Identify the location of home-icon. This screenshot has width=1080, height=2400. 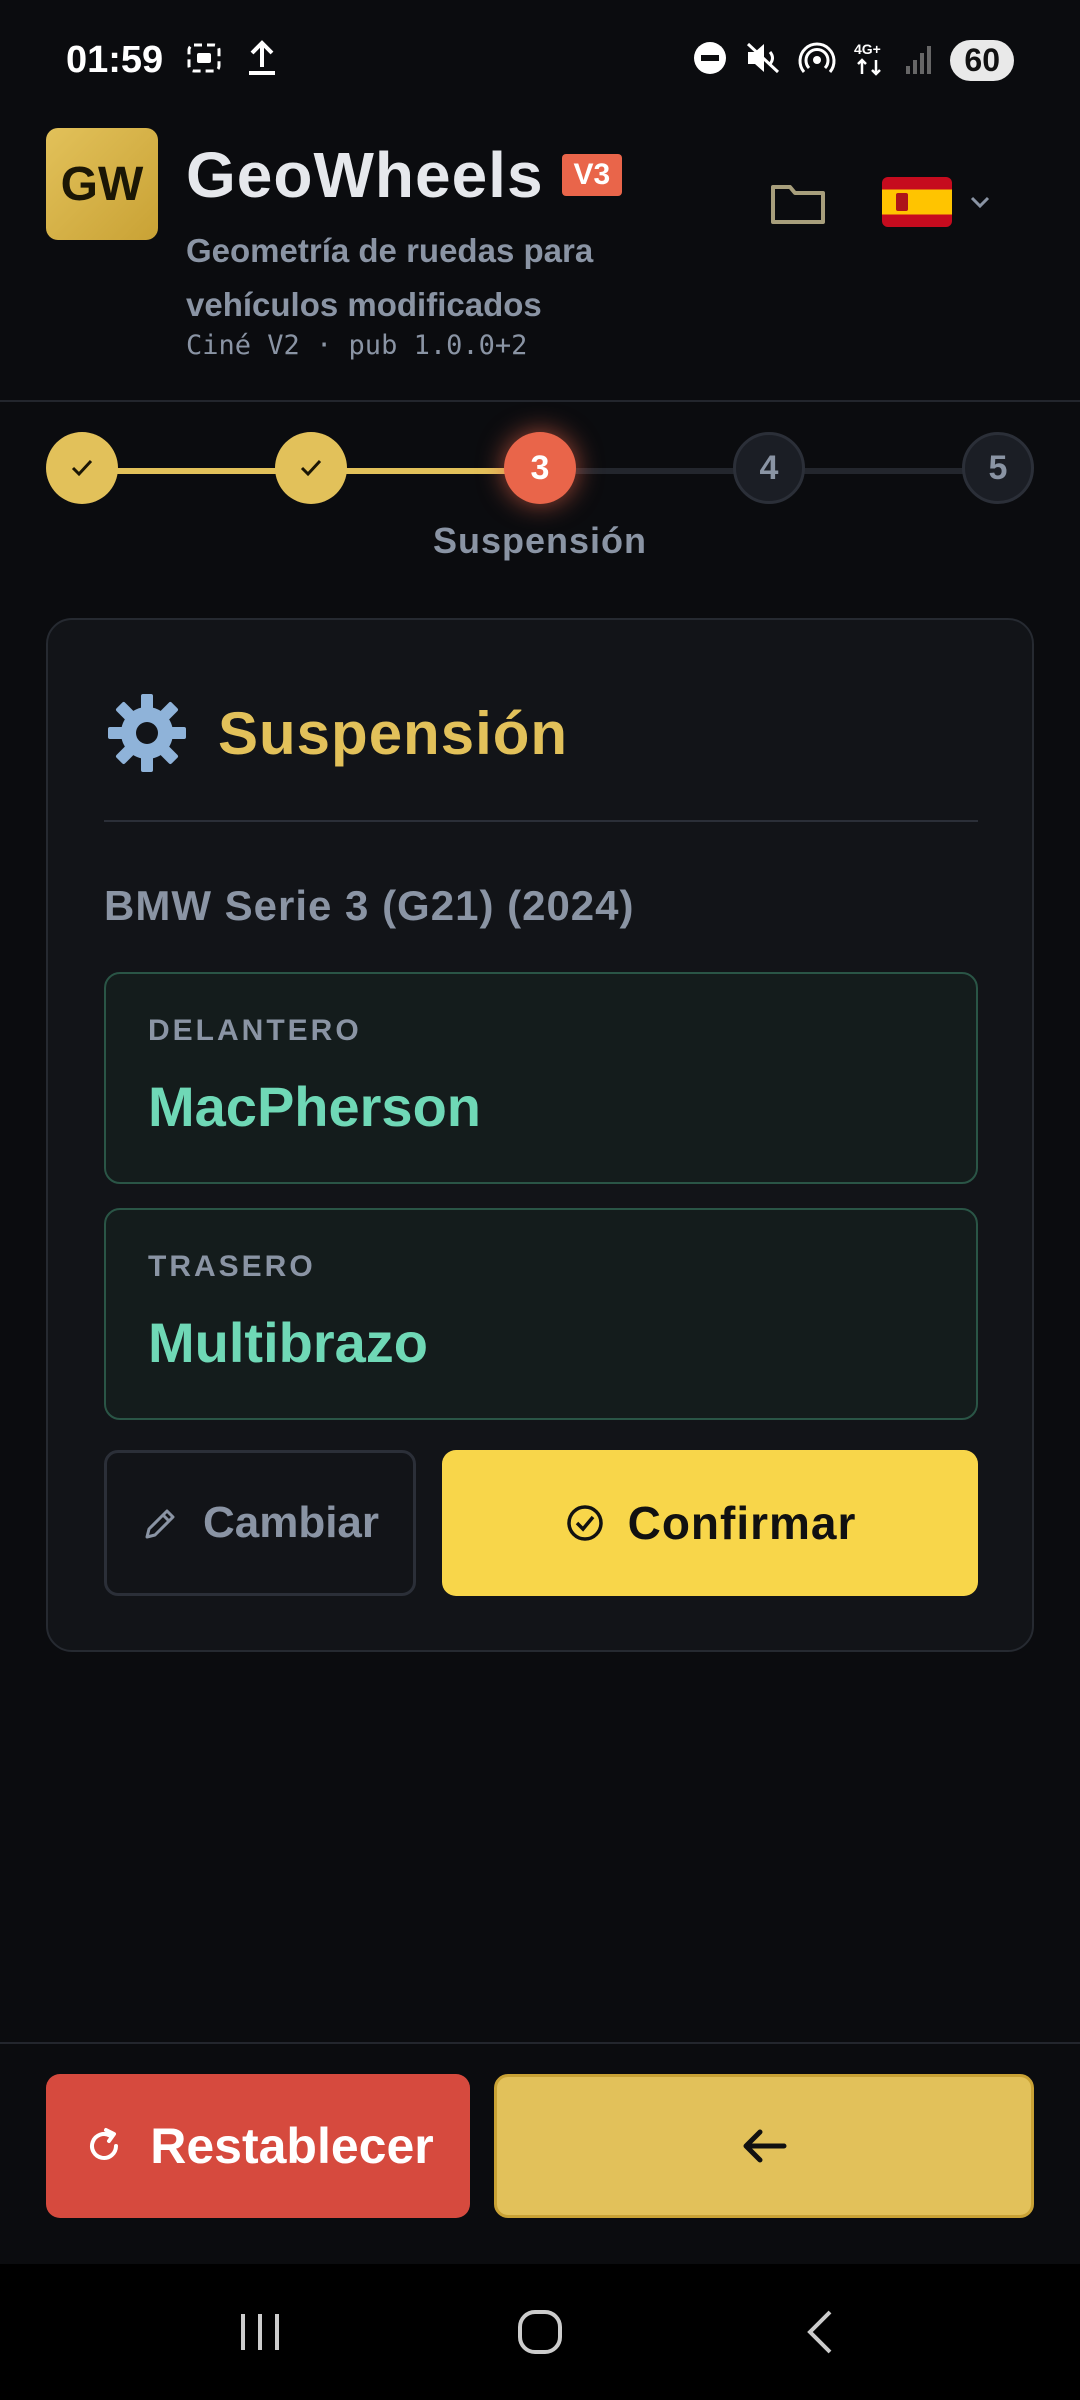
(540, 2332).